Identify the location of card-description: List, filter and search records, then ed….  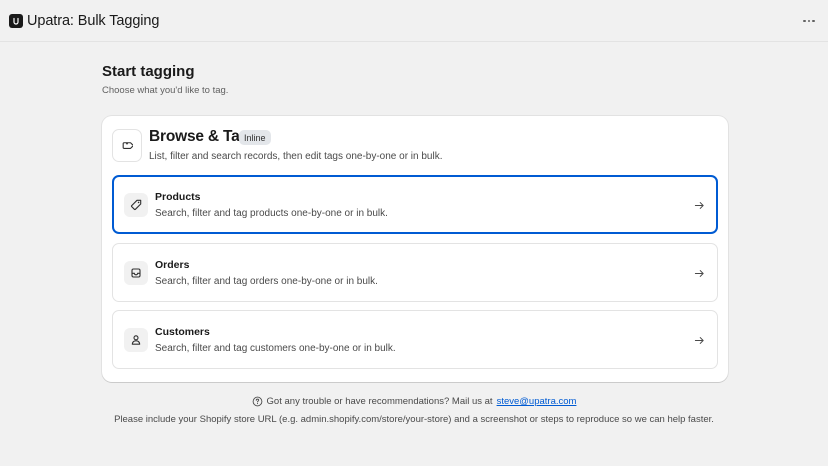
(296, 156).